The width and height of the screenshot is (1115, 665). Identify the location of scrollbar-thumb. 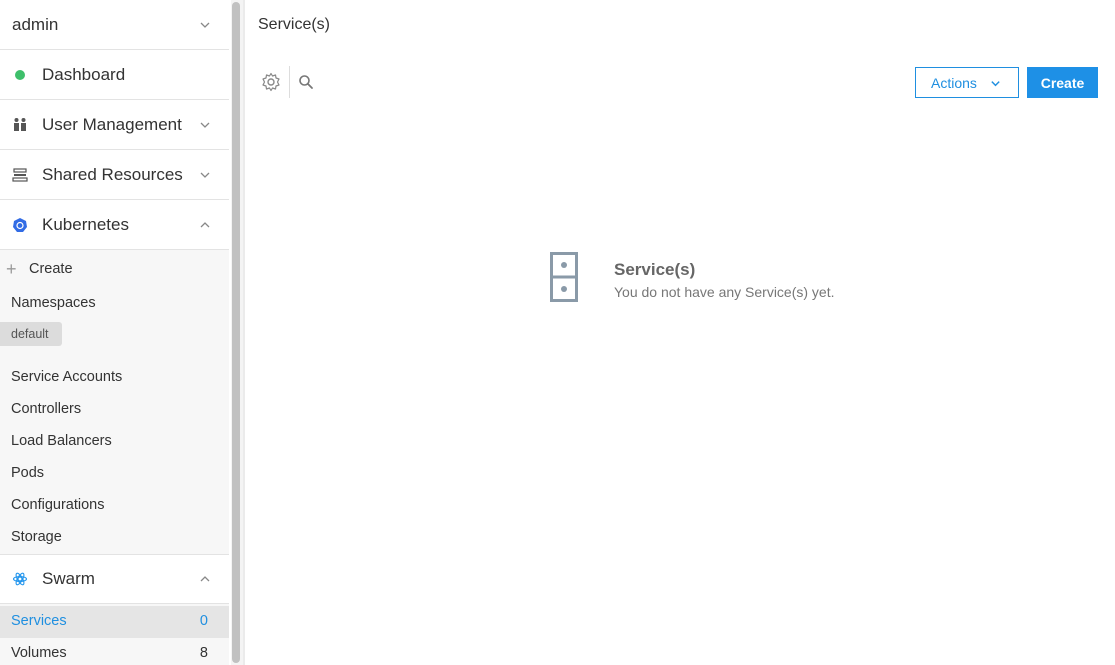
(236, 332).